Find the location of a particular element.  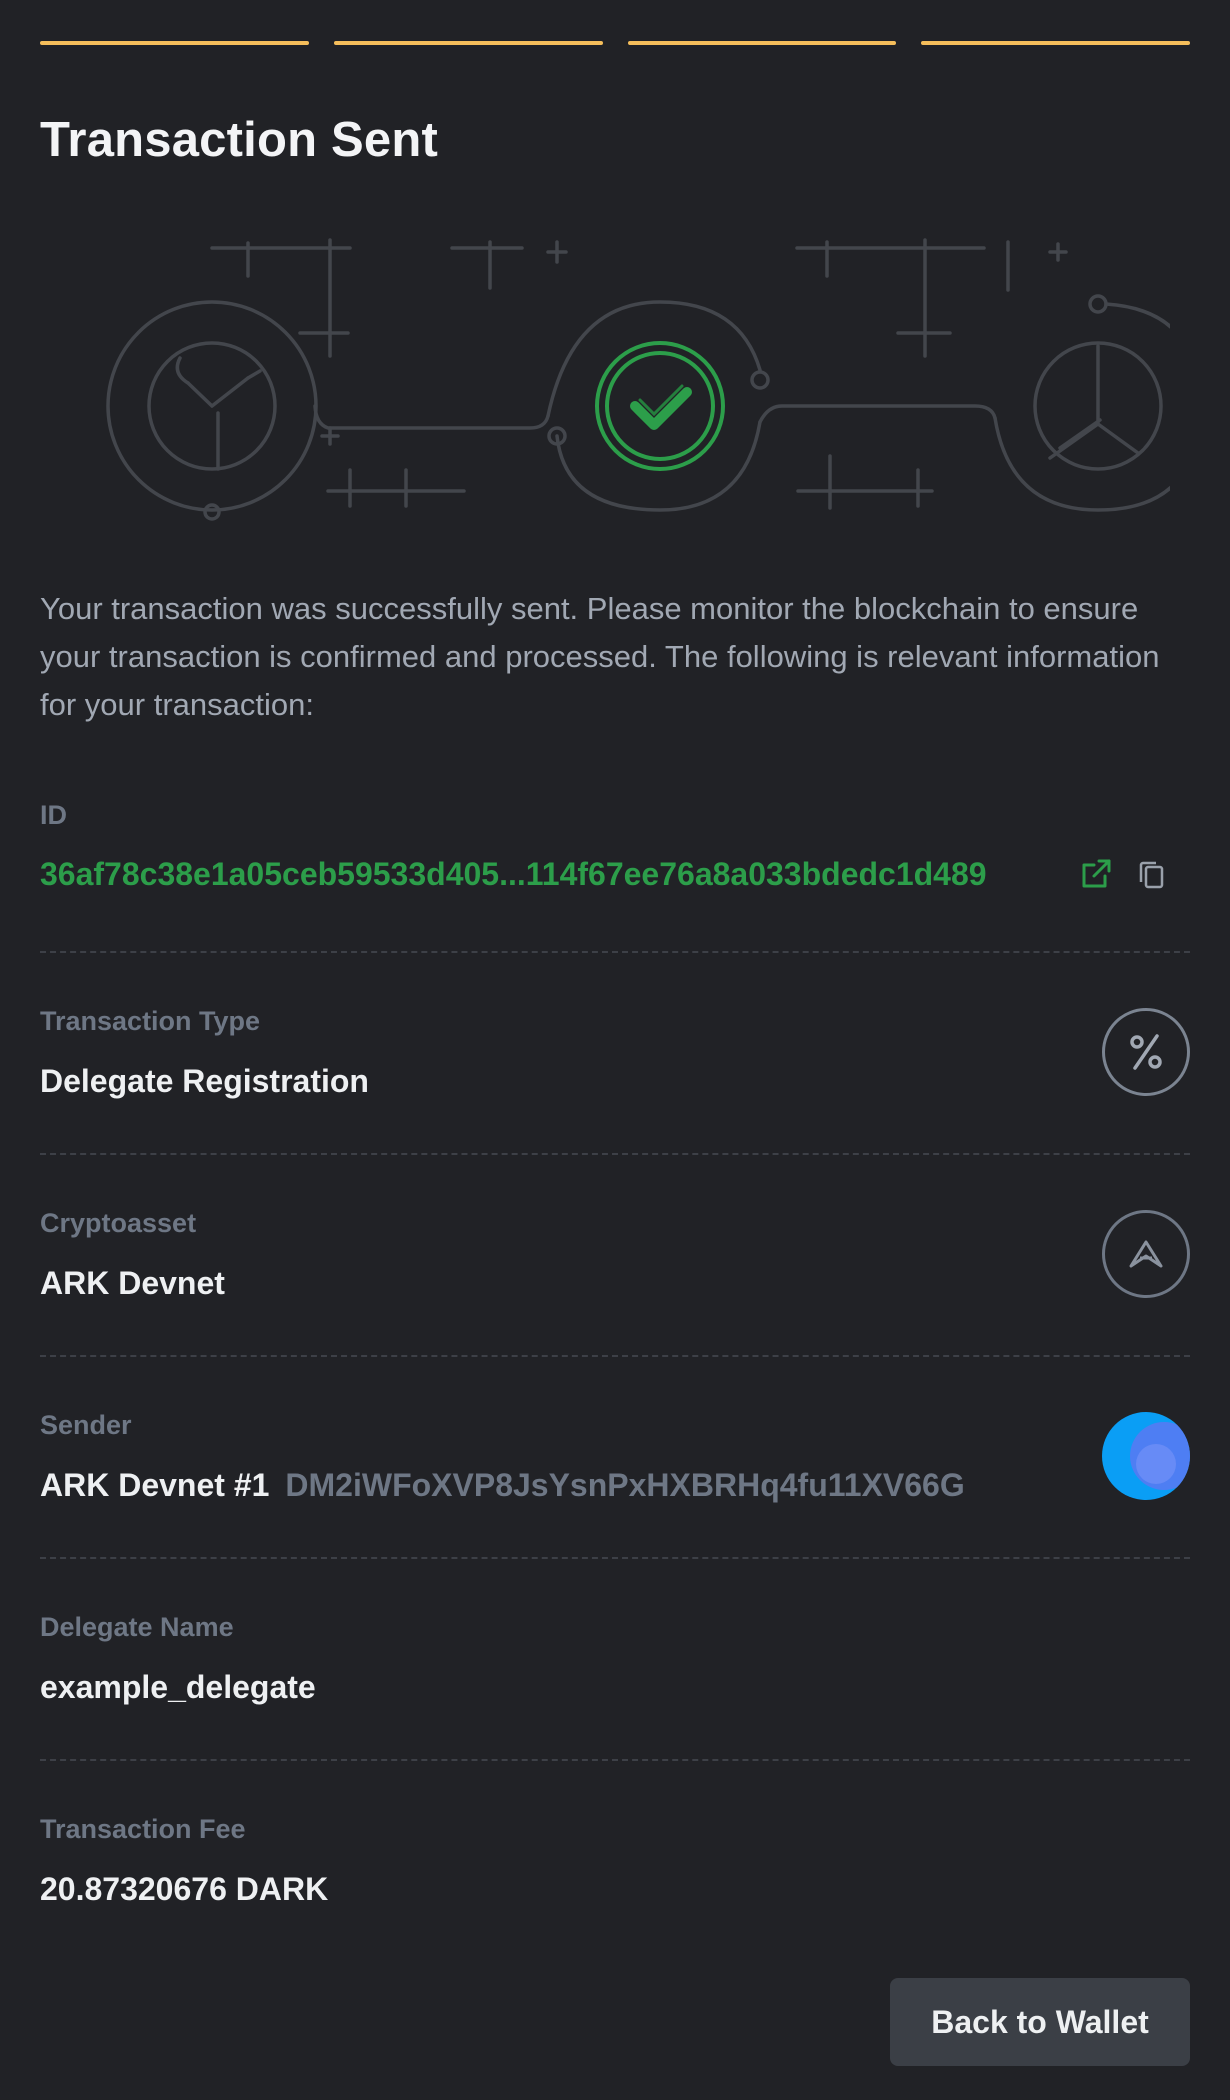

external-link-icon is located at coordinates (1096, 874).